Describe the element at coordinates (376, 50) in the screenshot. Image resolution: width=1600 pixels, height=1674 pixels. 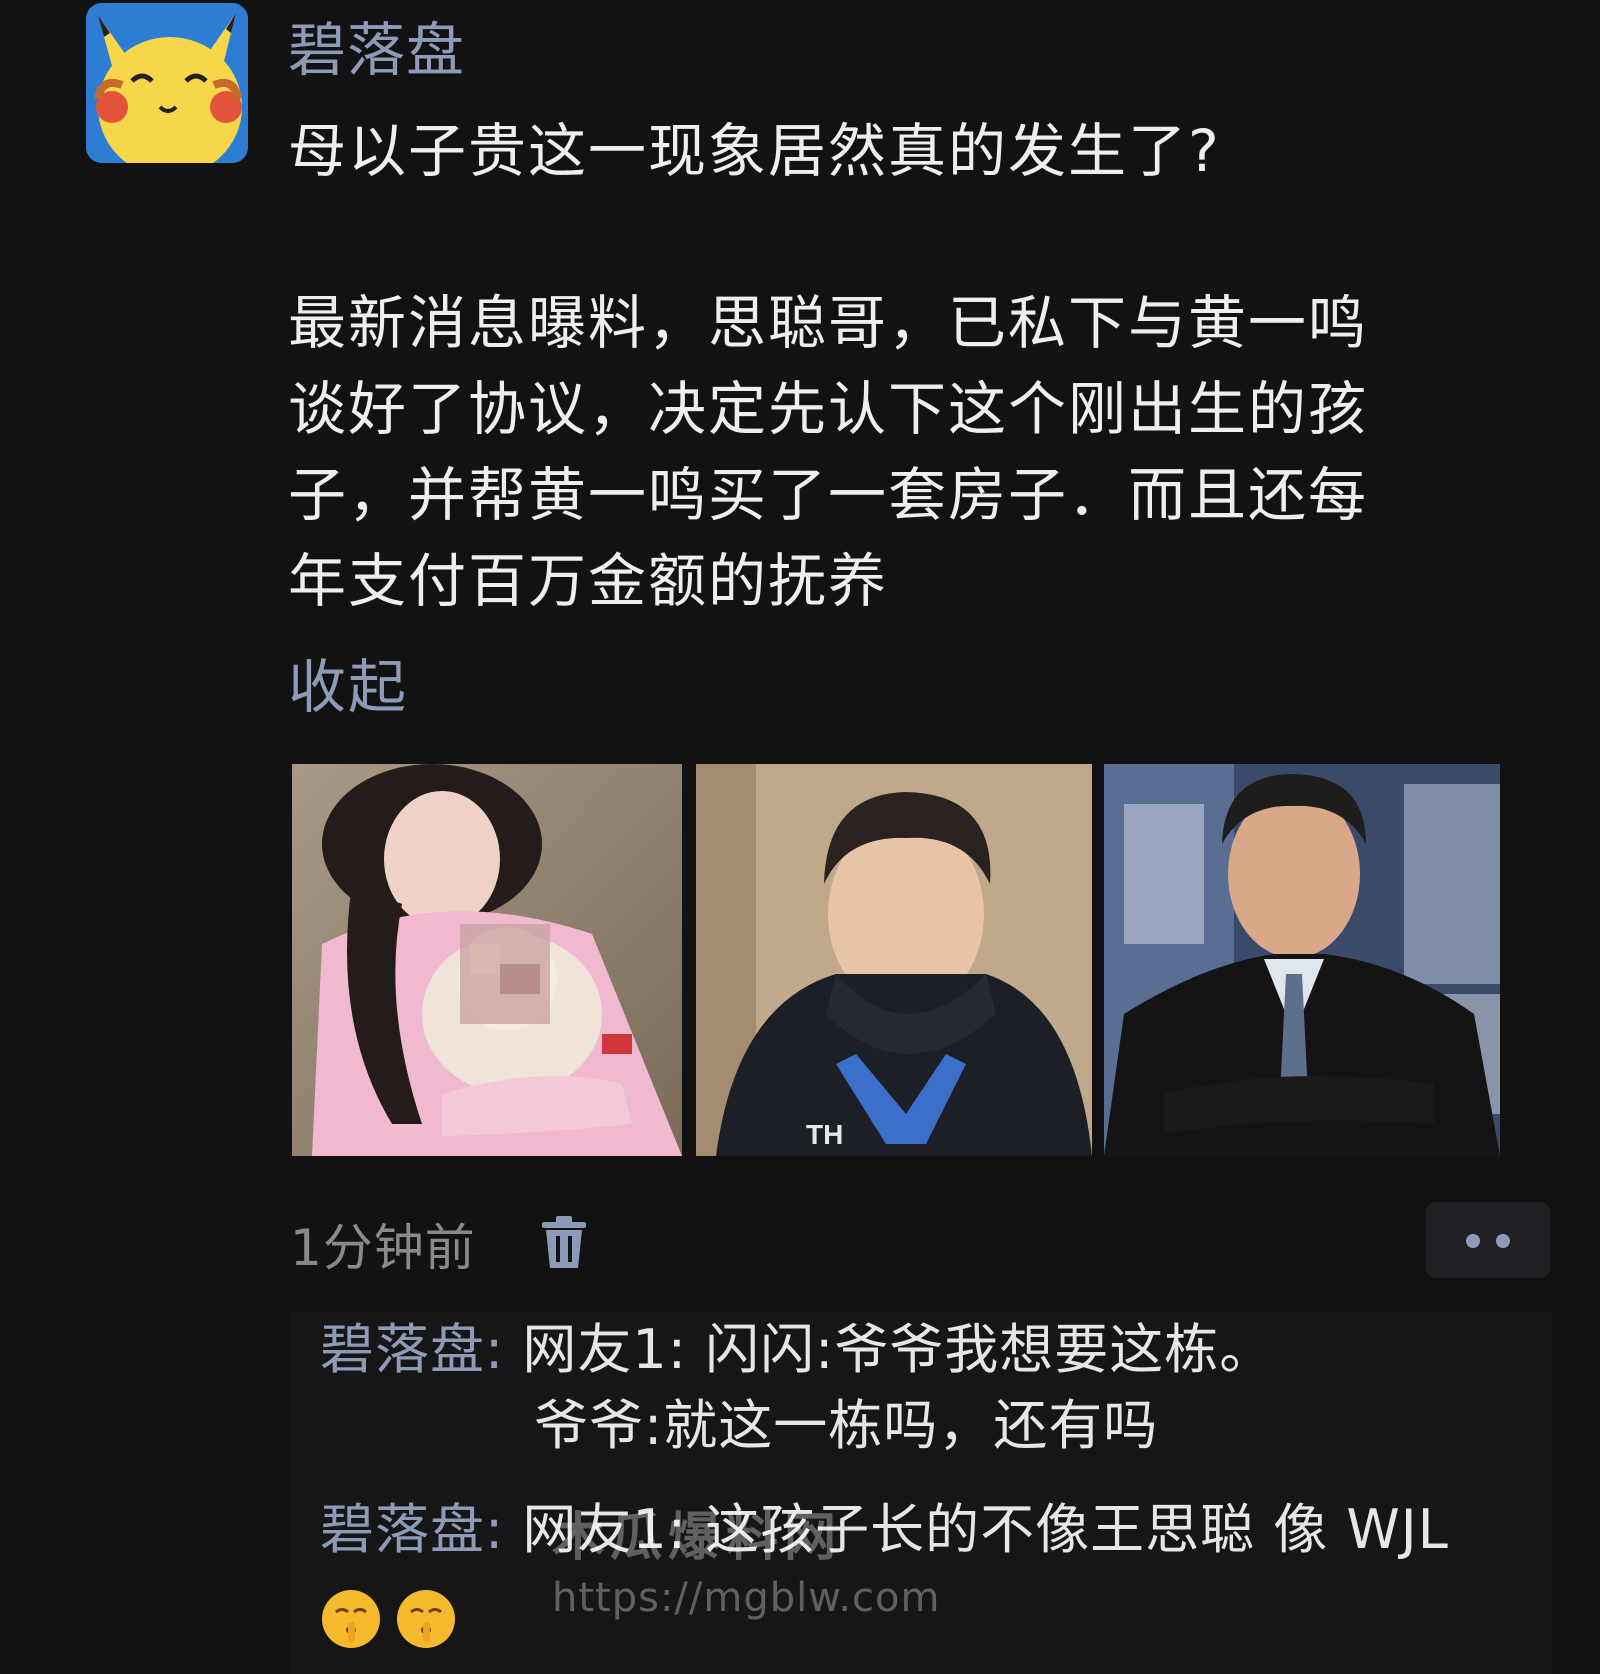
I see `post-author-name: 碧落盘` at that location.